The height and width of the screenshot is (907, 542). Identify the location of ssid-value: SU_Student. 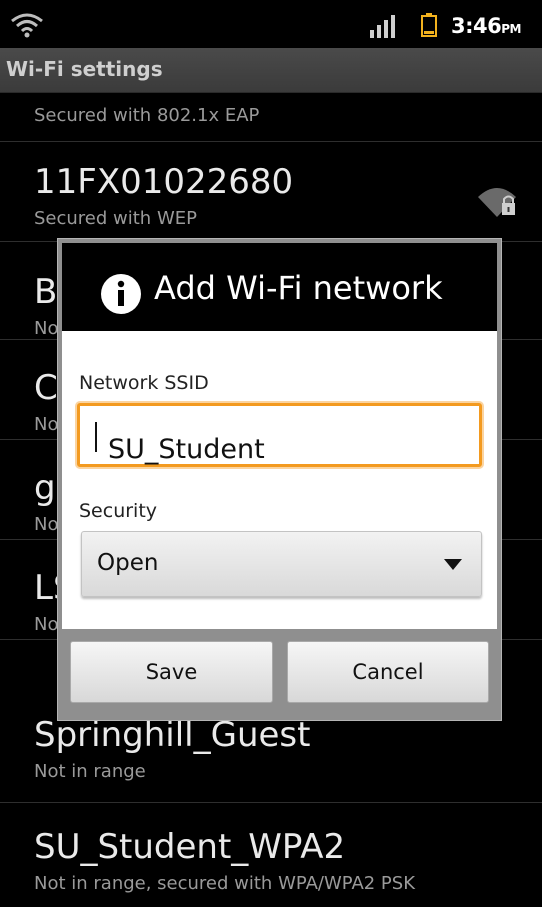
(186, 449).